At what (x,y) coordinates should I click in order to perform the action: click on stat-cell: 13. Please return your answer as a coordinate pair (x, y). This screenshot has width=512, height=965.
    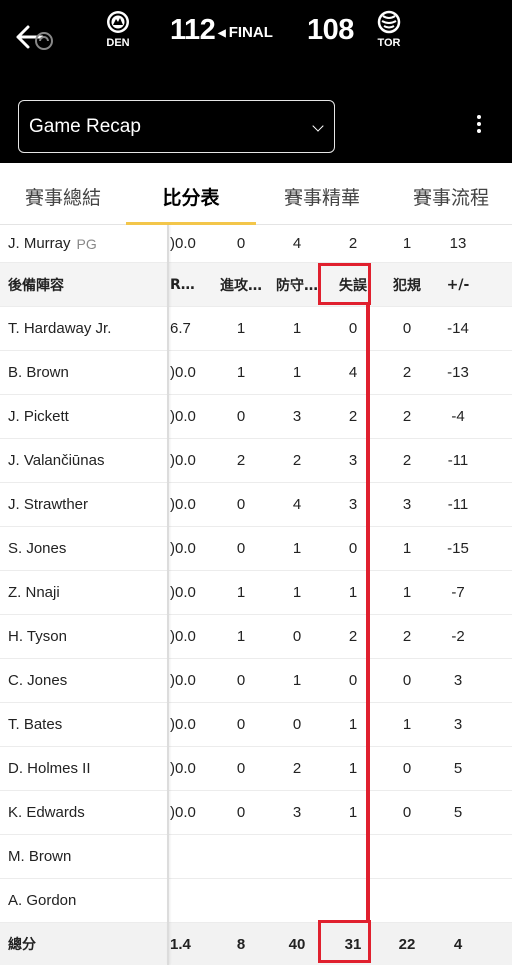
    Looking at the image, I should click on (458, 243).